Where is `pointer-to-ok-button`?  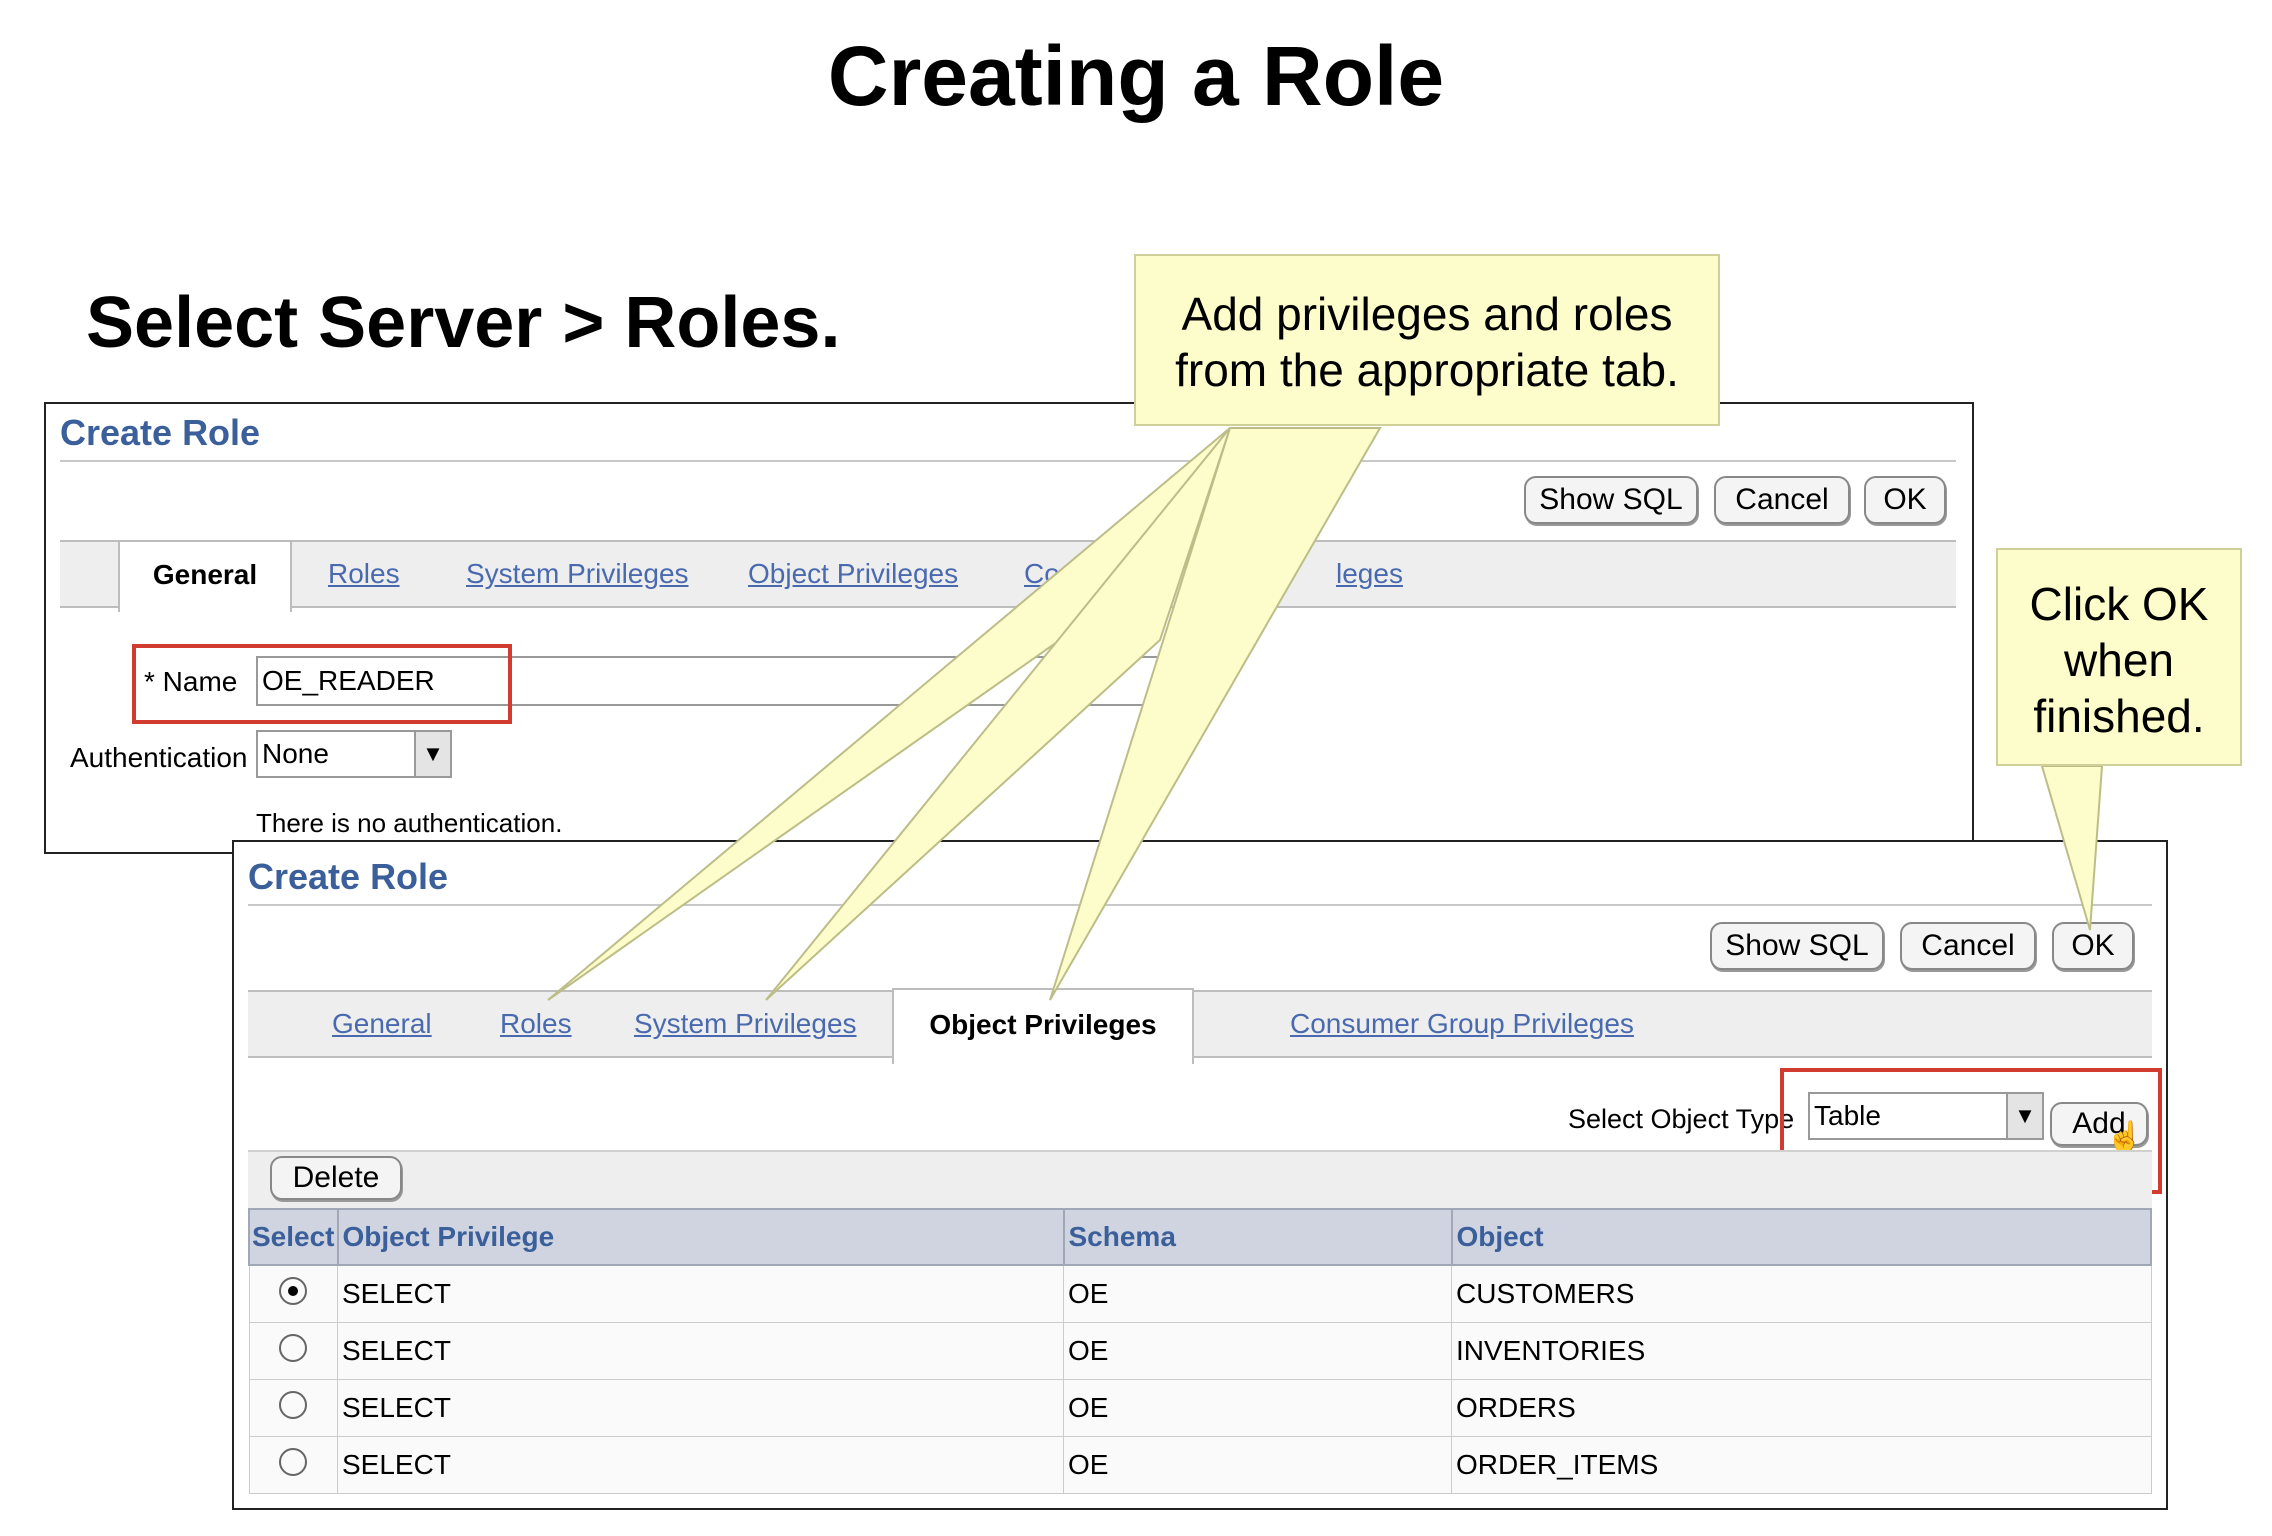 pointer-to-ok-button is located at coordinates (2072, 848).